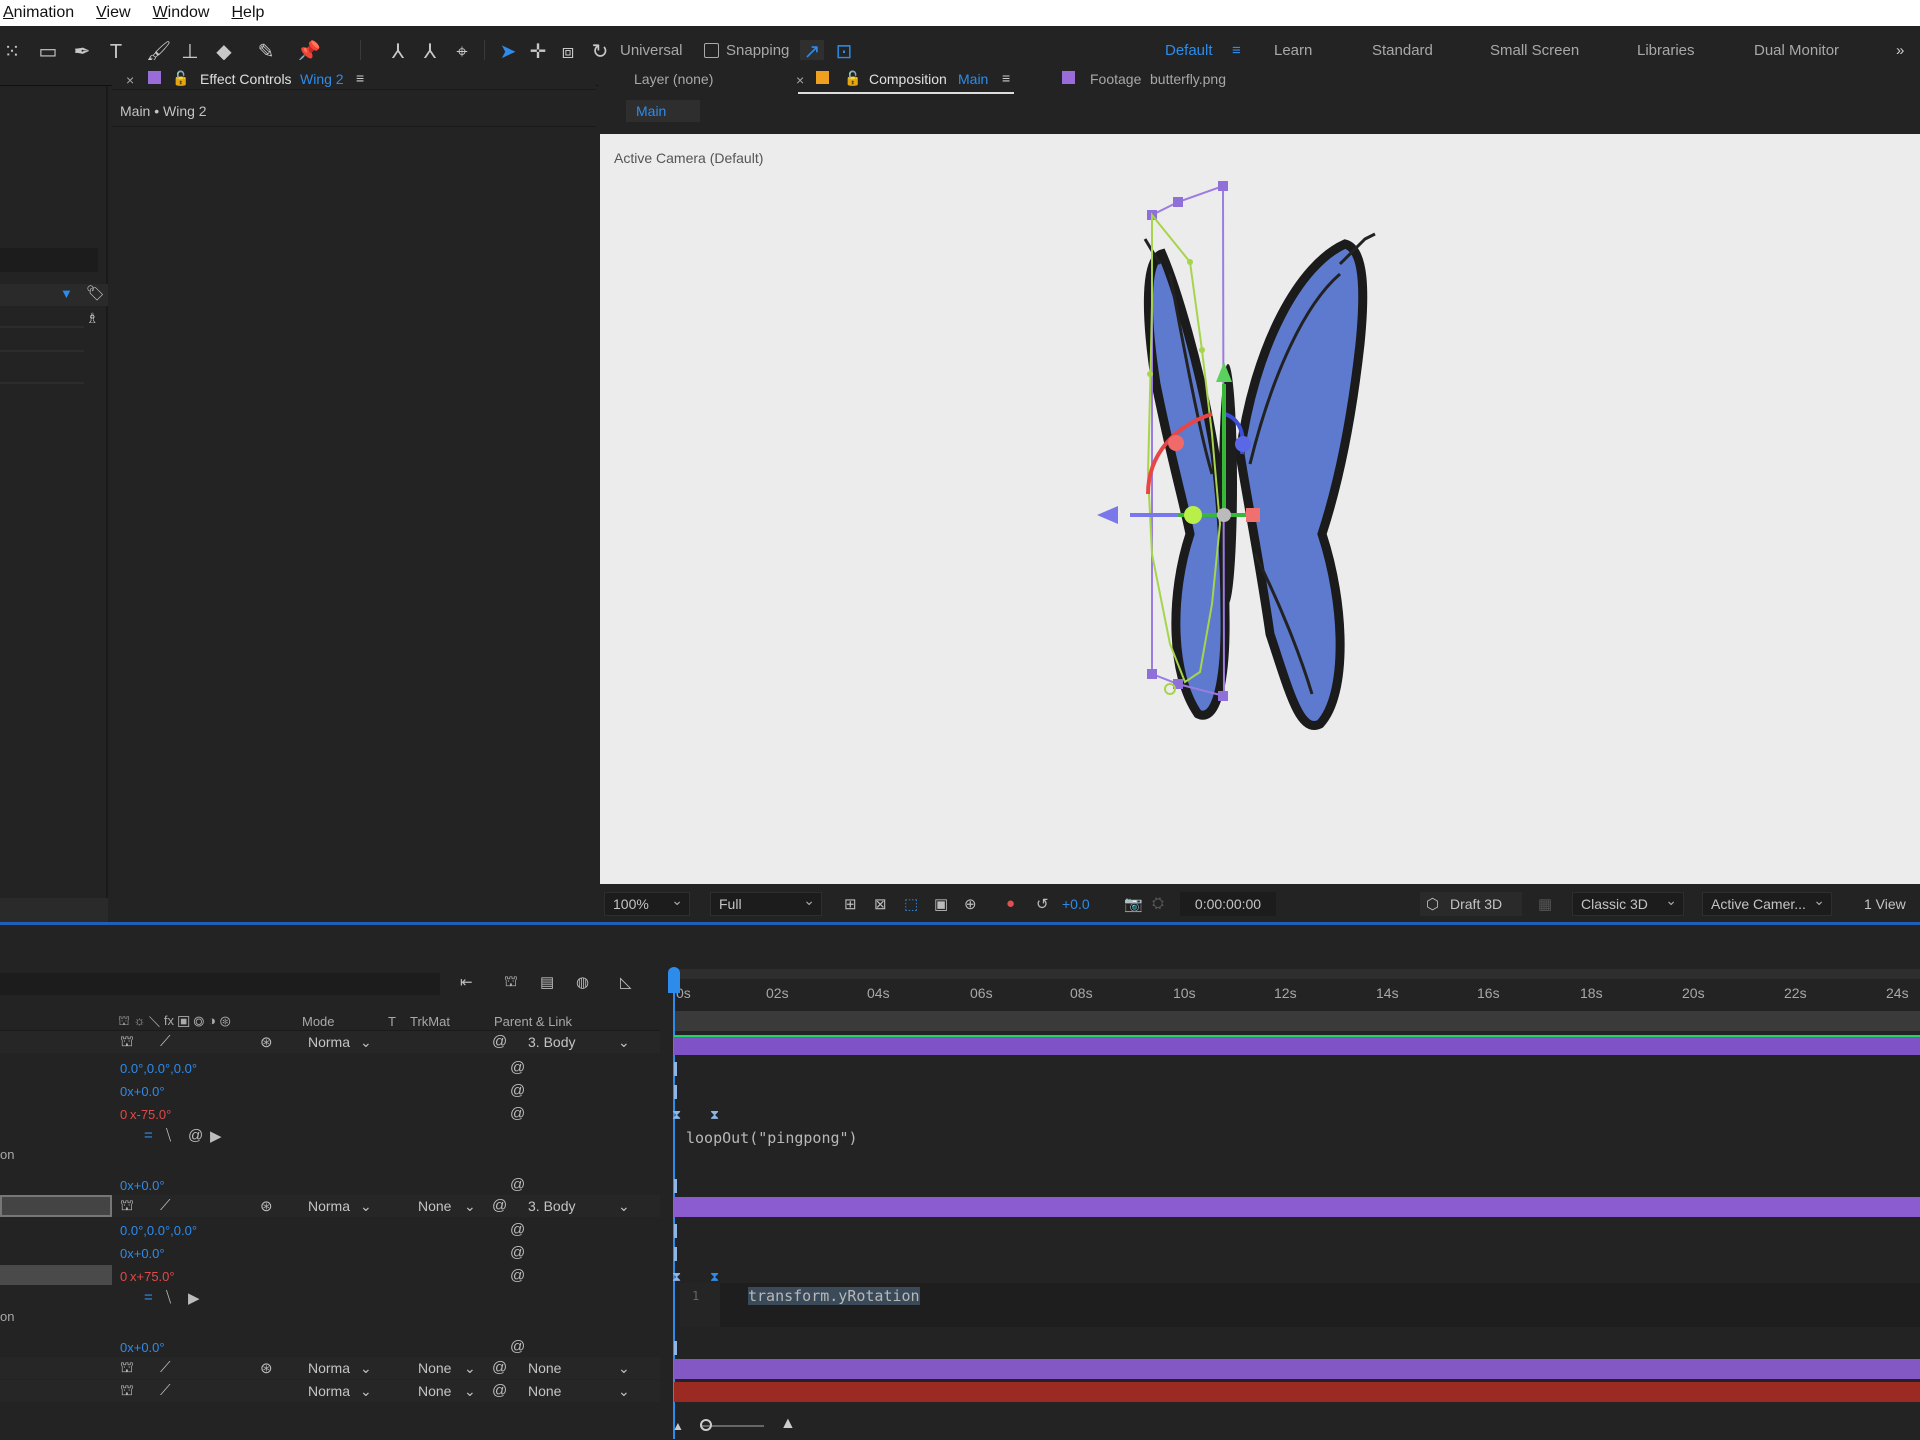  I want to click on y-rotate-handle, so click(1193, 515).